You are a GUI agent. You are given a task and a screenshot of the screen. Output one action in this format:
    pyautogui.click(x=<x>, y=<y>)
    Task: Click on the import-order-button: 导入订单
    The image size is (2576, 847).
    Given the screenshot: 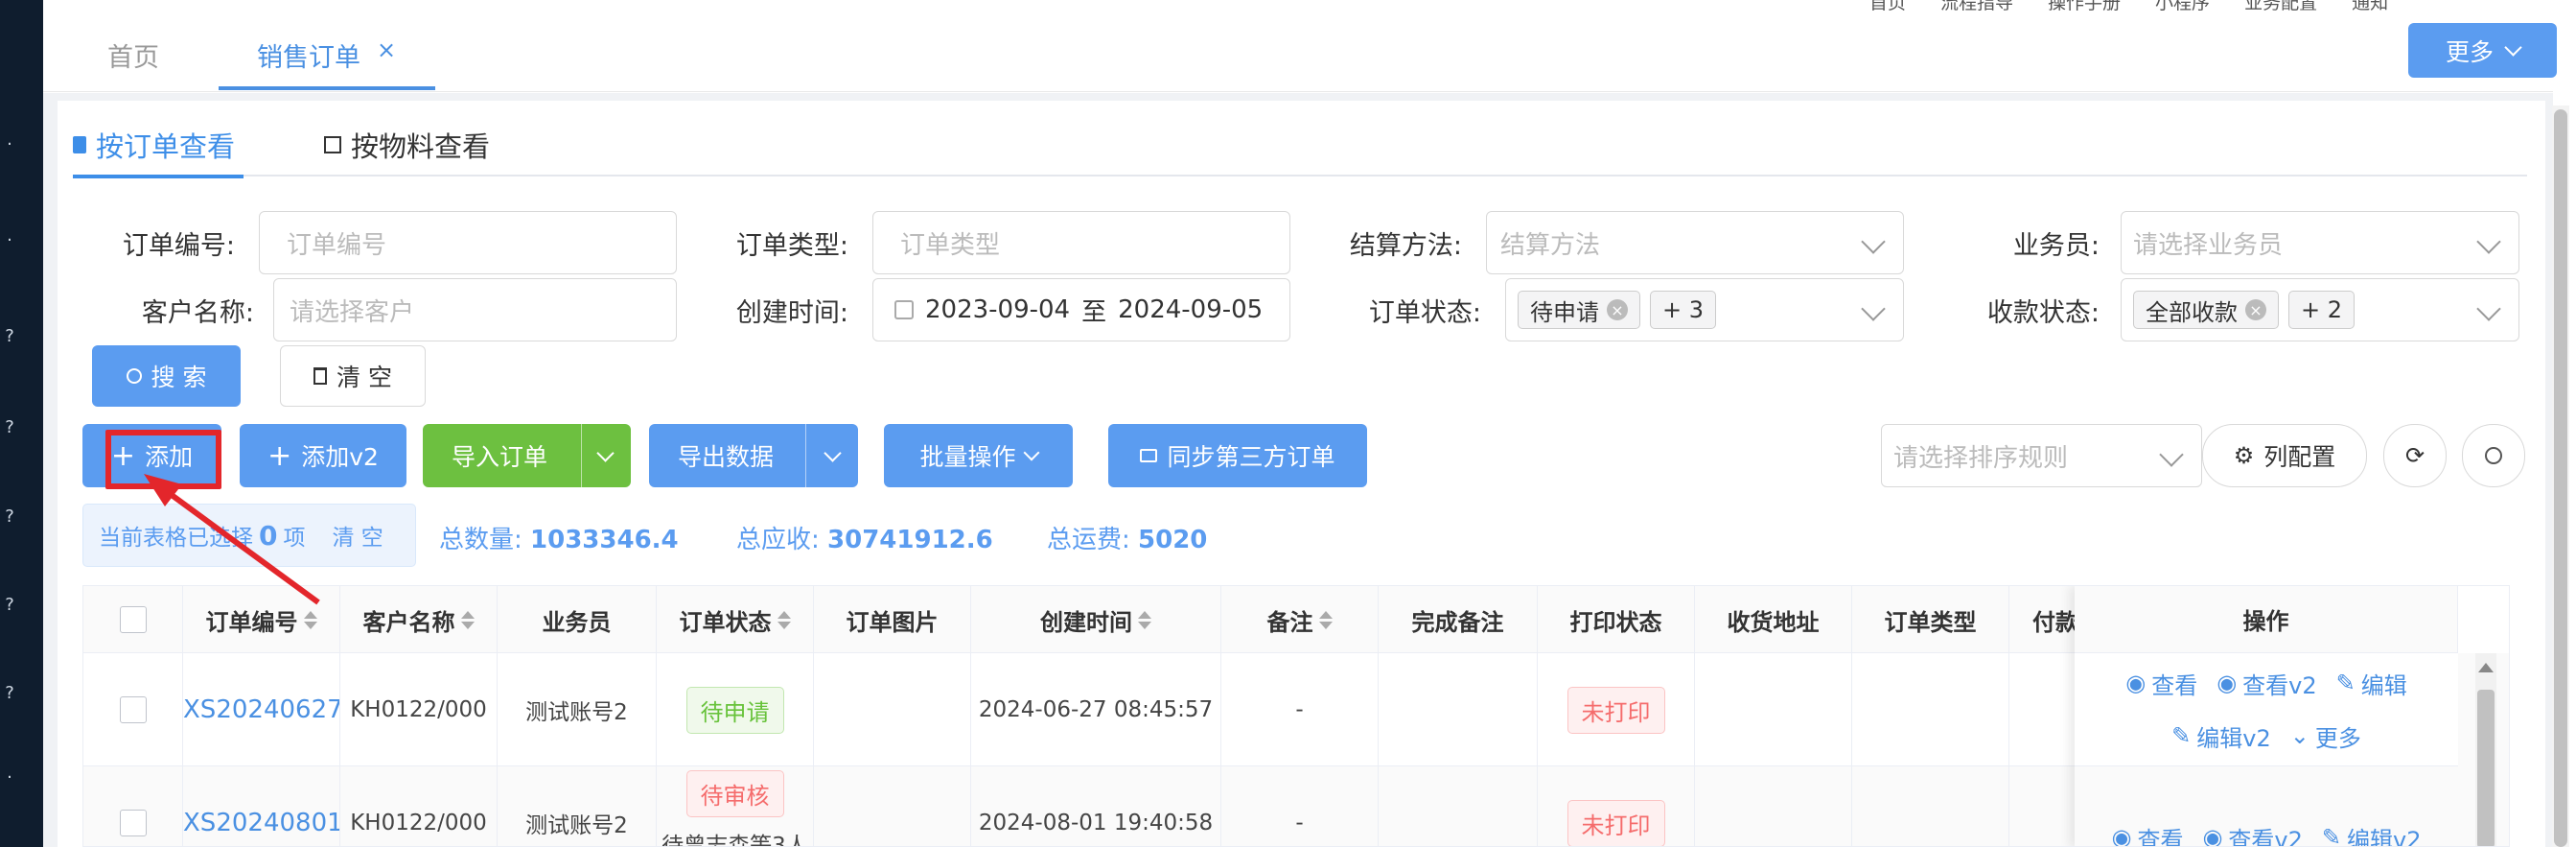 What is the action you would take?
    pyautogui.click(x=527, y=455)
    